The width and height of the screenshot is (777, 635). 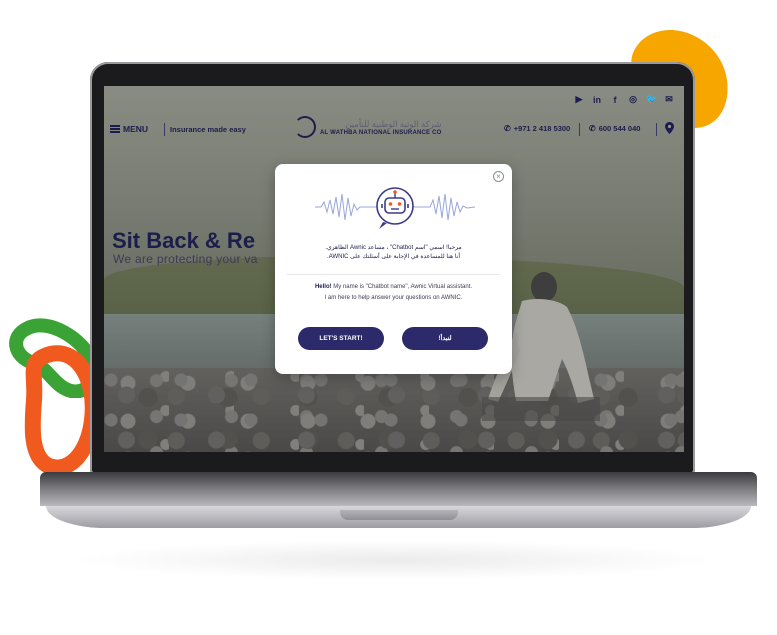 What do you see at coordinates (592, 128) in the screenshot?
I see `phone-icon: ✆` at bounding box center [592, 128].